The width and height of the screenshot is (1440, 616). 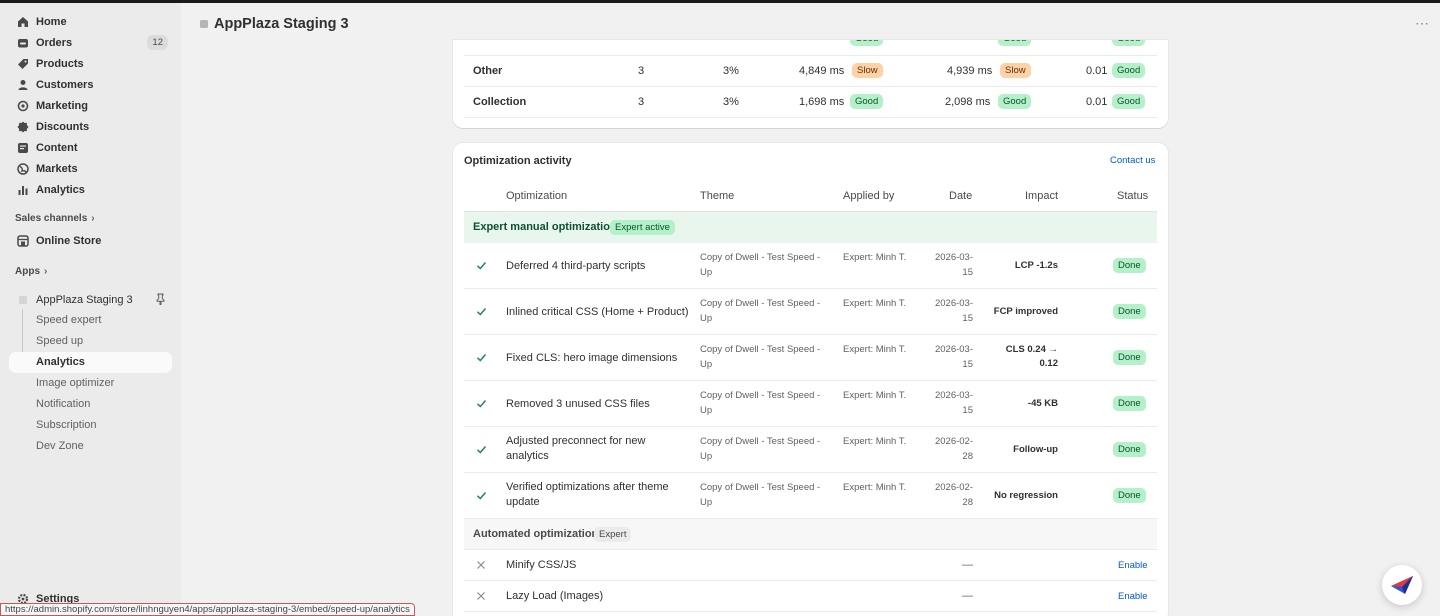 What do you see at coordinates (1132, 160) in the screenshot?
I see `contact-us-link: Contact us` at bounding box center [1132, 160].